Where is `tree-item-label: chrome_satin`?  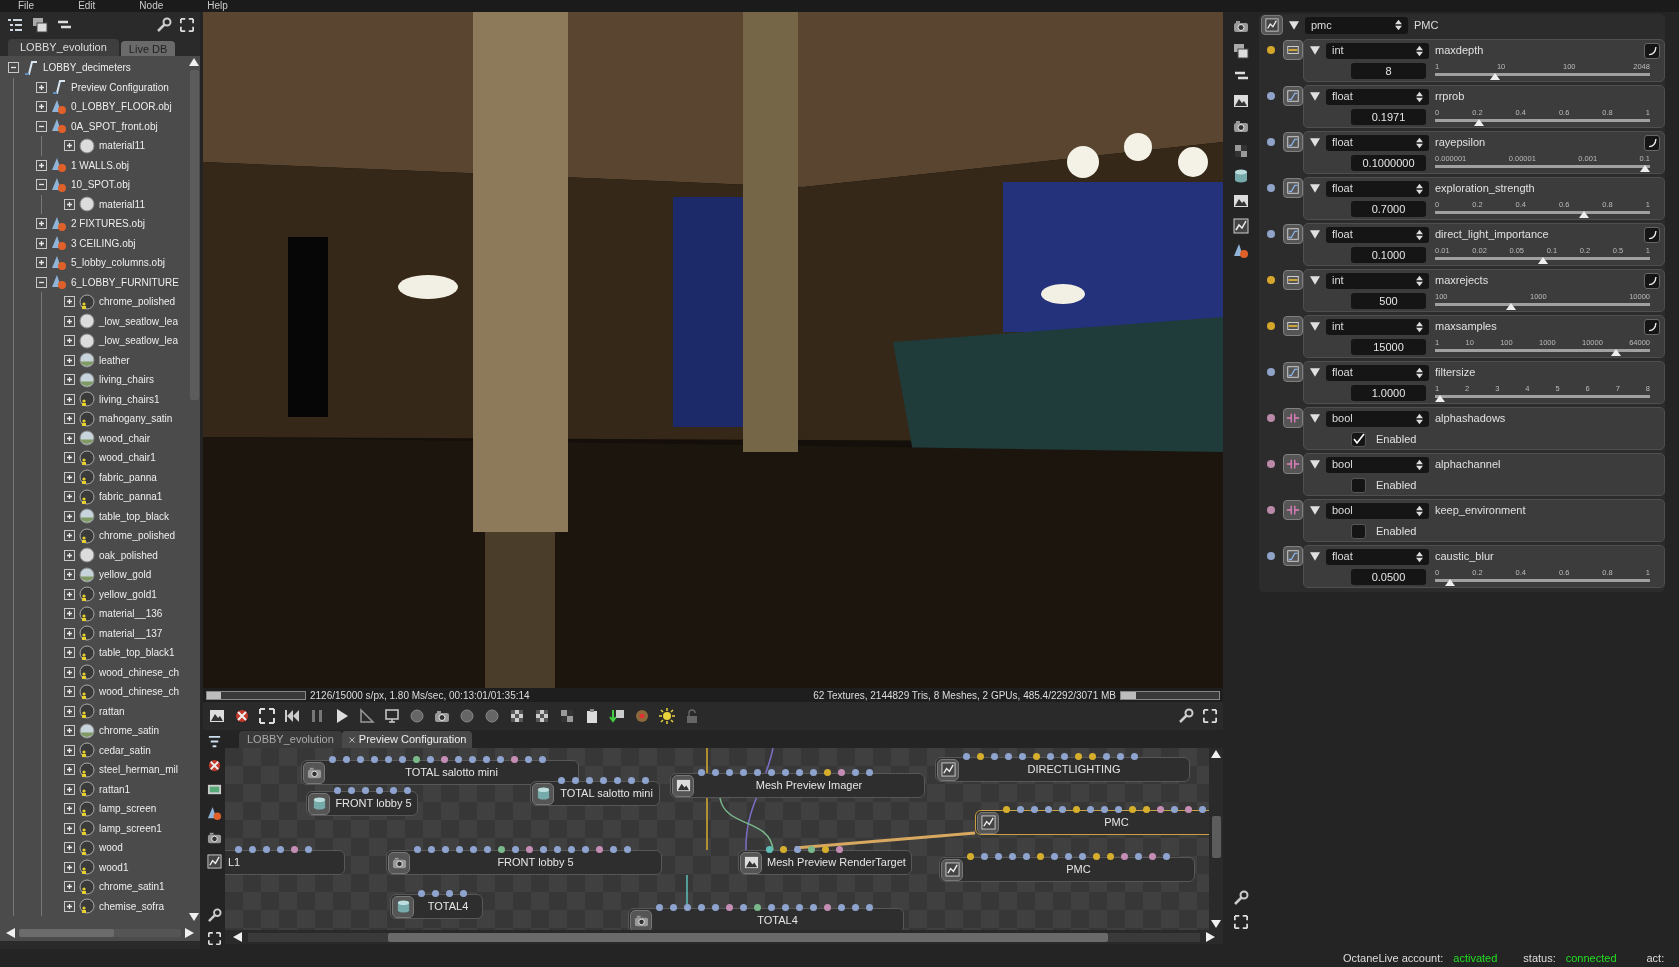 tree-item-label: chrome_satin is located at coordinates (129, 731).